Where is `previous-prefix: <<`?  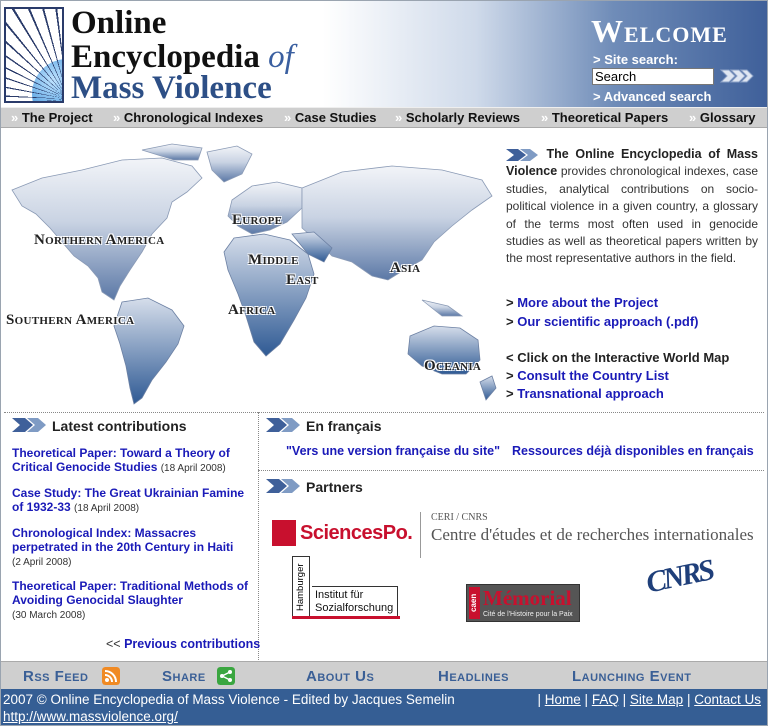
previous-prefix: << is located at coordinates (113, 644).